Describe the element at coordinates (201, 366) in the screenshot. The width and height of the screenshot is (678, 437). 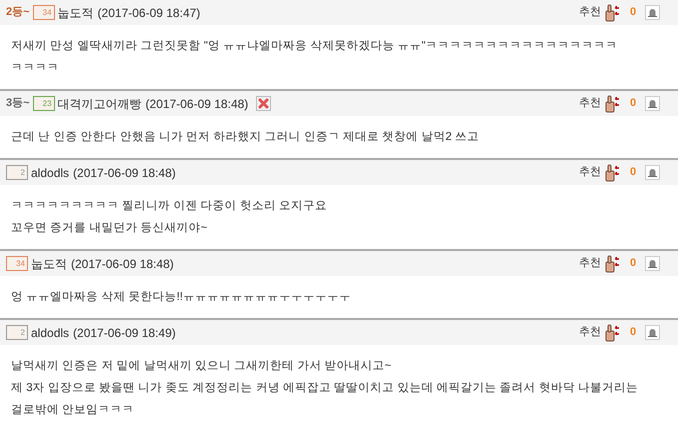
I see `comment-text: 날먹새끼 인증은 저 밑에 날먹새끼 있으니 그새끼한테 가서 받아내시고~` at that location.